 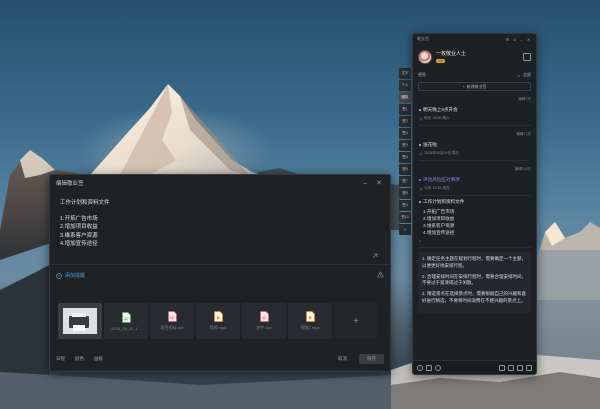 What do you see at coordinates (220, 359) in the screenshot?
I see `editor-bottom-toolbar: 日程 颜色 画板 取消 保存` at bounding box center [220, 359].